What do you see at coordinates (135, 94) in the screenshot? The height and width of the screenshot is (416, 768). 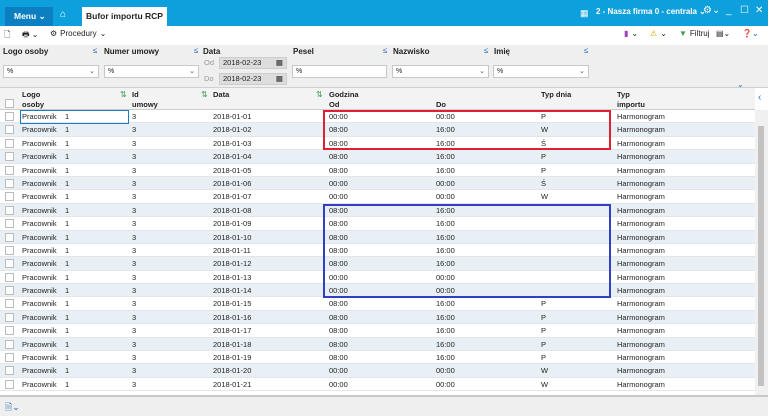 I see `col-id: Id` at bounding box center [135, 94].